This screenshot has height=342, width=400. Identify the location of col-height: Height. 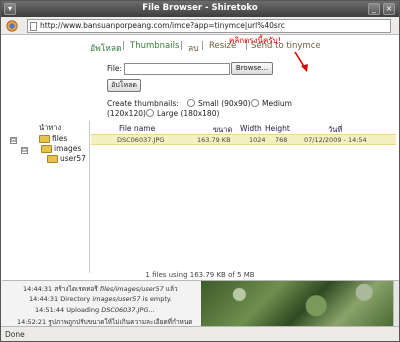
(277, 128).